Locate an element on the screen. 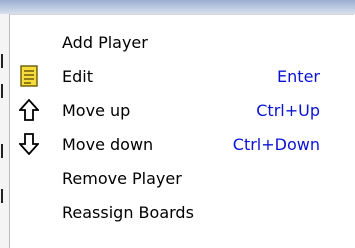  arrow-up-icon is located at coordinates (29, 110).